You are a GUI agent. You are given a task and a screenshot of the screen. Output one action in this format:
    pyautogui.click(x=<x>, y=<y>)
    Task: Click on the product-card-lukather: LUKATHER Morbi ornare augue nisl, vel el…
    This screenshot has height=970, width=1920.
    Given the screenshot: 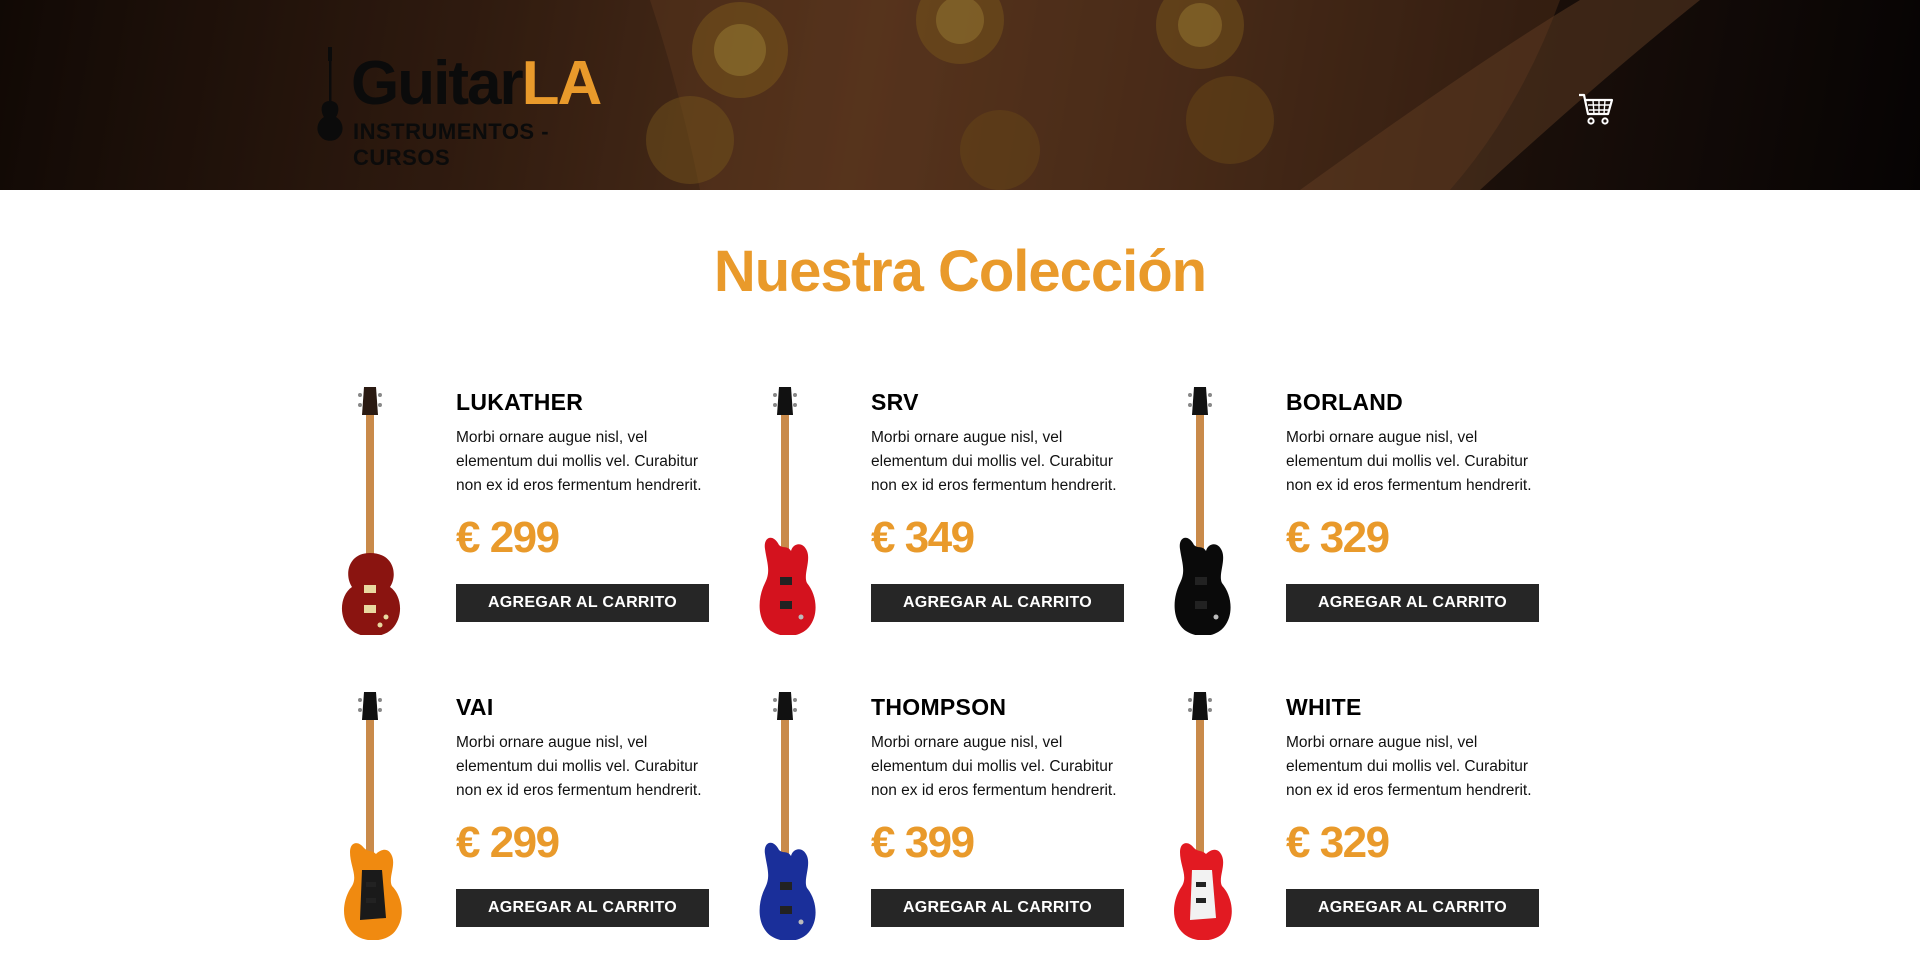 What is the action you would take?
    pyautogui.click(x=530, y=511)
    